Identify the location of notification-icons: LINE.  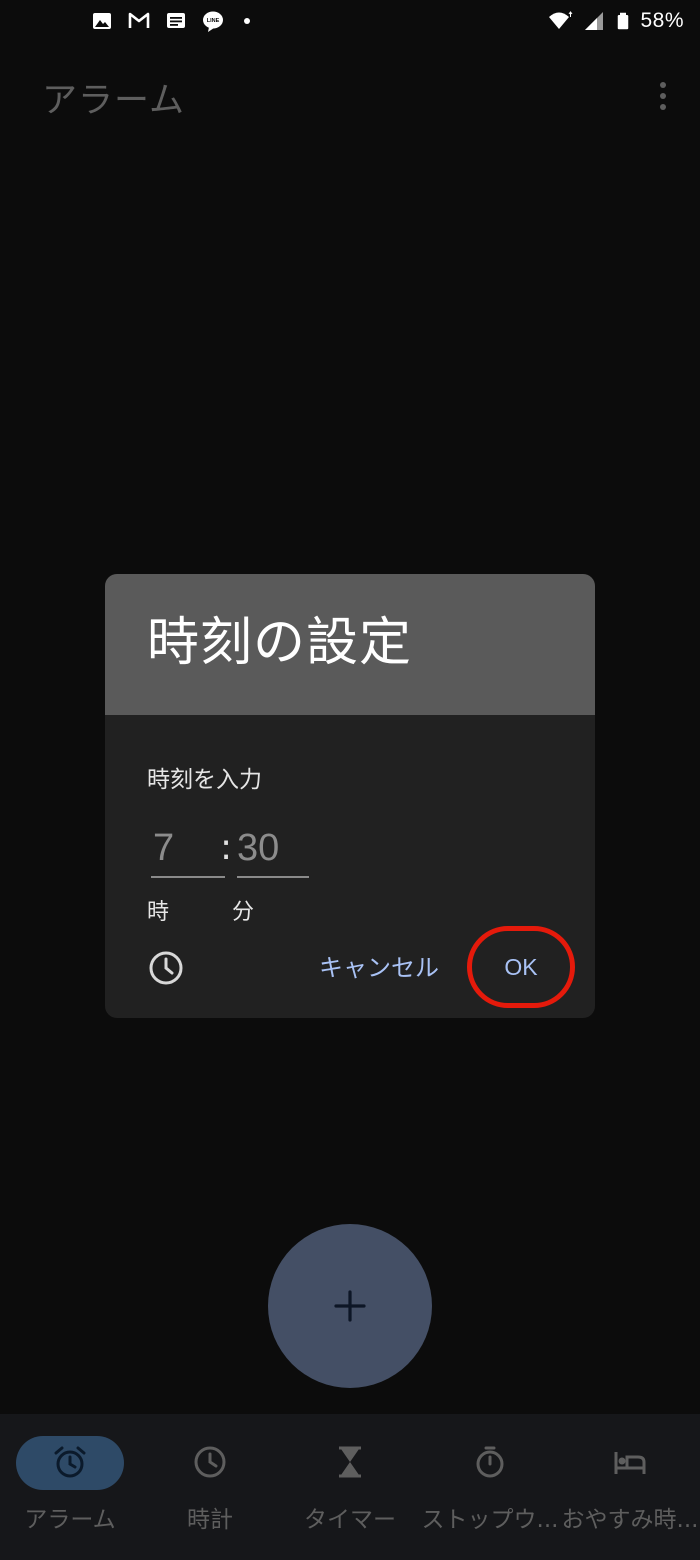
(170, 21).